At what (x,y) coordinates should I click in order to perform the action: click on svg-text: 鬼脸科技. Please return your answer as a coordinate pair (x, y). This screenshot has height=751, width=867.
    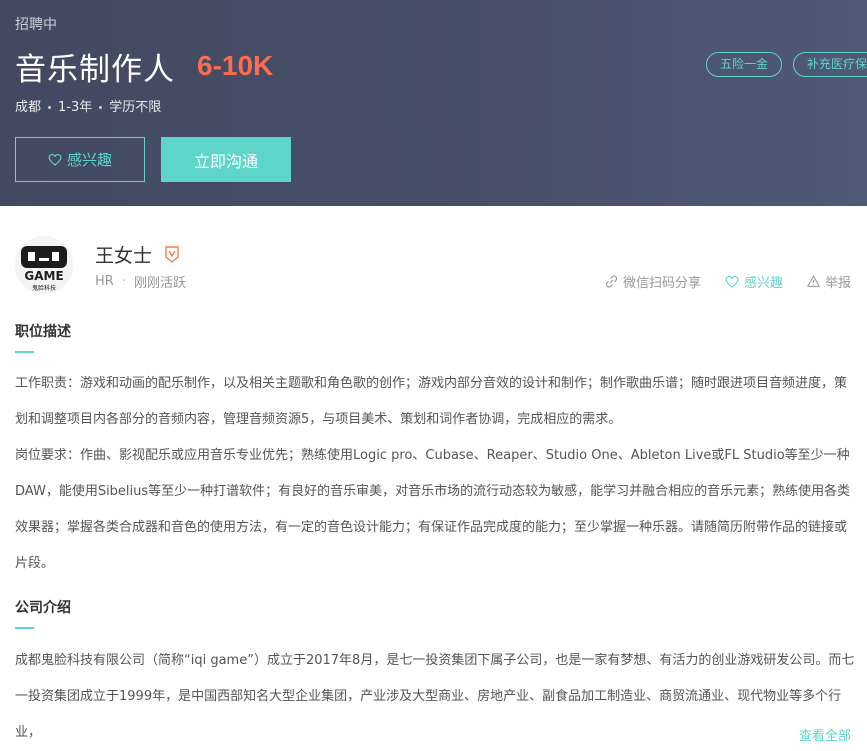
    Looking at the image, I should click on (44, 288).